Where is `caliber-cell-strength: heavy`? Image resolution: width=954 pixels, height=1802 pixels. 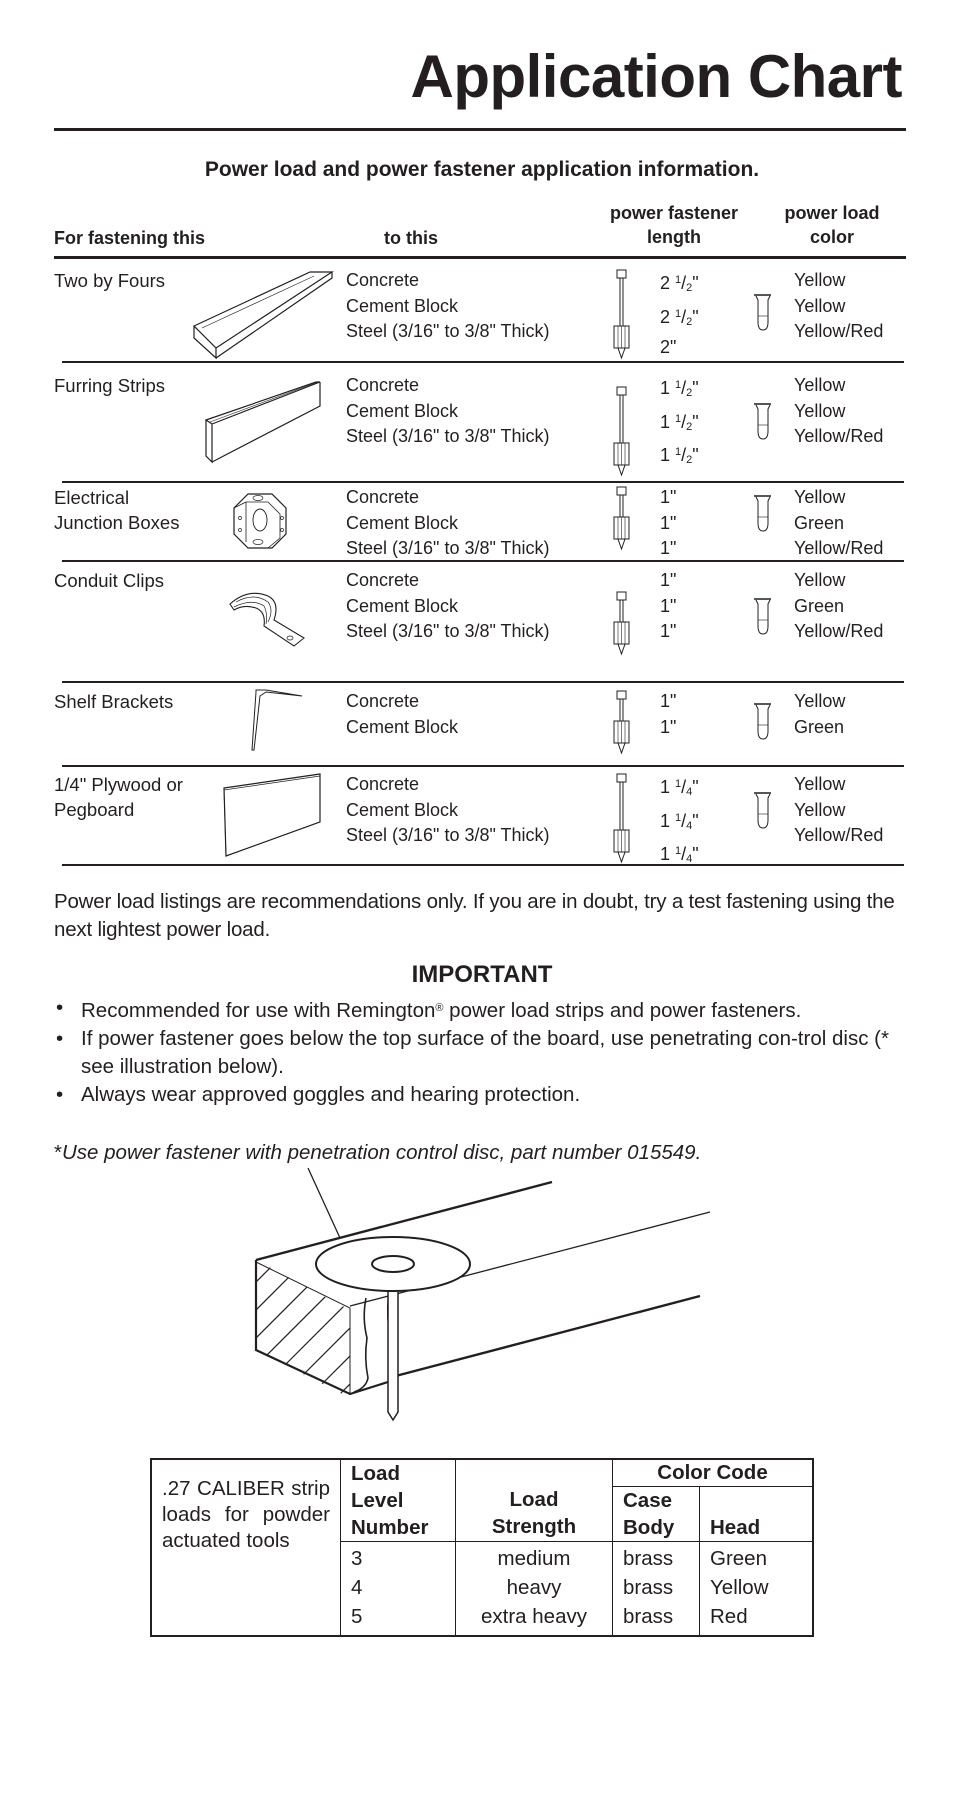
caliber-cell-strength: heavy is located at coordinates (534, 1587).